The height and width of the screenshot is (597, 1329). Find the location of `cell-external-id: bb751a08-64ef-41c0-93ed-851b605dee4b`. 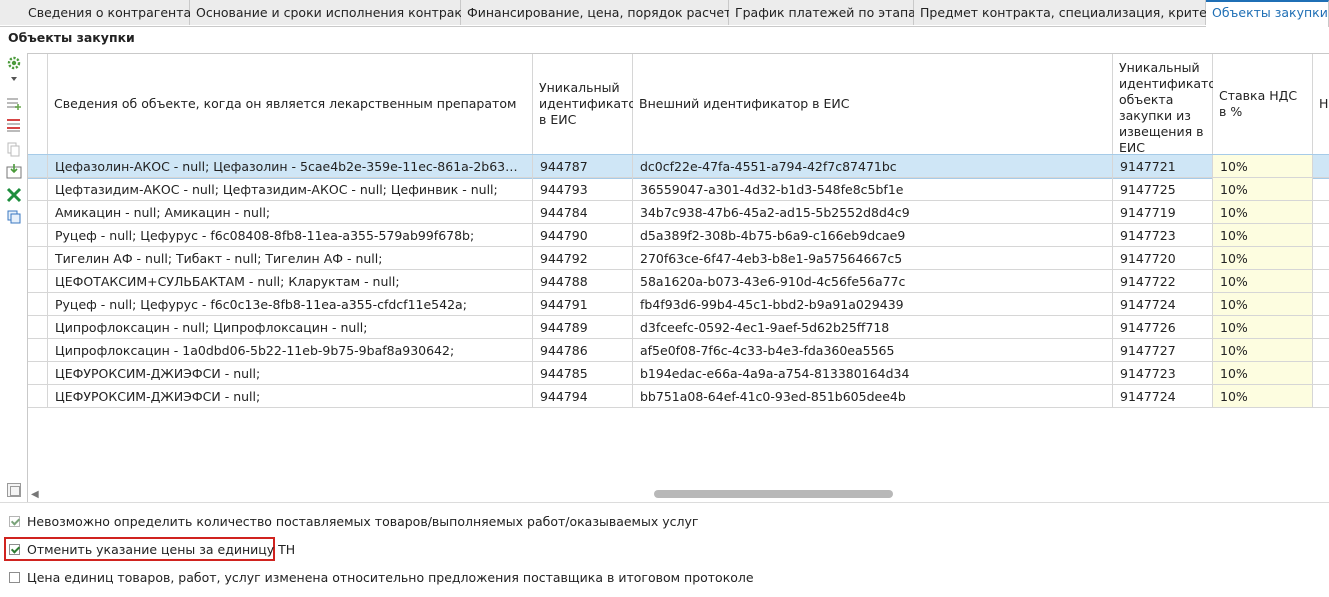

cell-external-id: bb751a08-64ef-41c0-93ed-851b605dee4b is located at coordinates (873, 396).